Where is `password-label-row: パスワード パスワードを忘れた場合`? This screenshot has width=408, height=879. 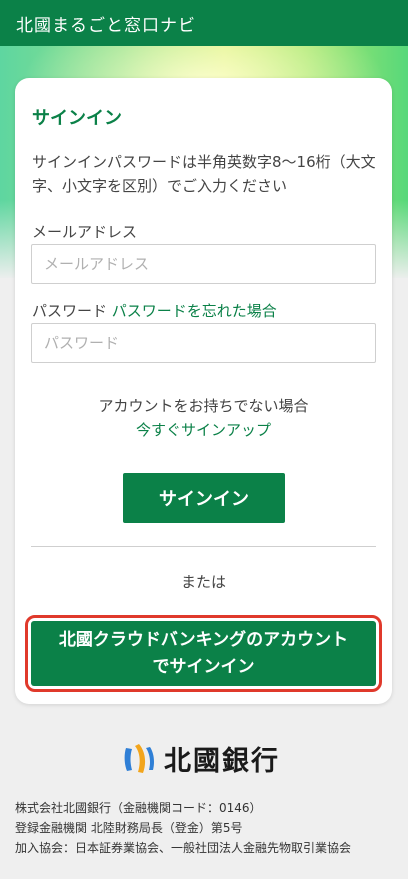
password-label-row: パスワード パスワードを忘れた場合 is located at coordinates (154, 310).